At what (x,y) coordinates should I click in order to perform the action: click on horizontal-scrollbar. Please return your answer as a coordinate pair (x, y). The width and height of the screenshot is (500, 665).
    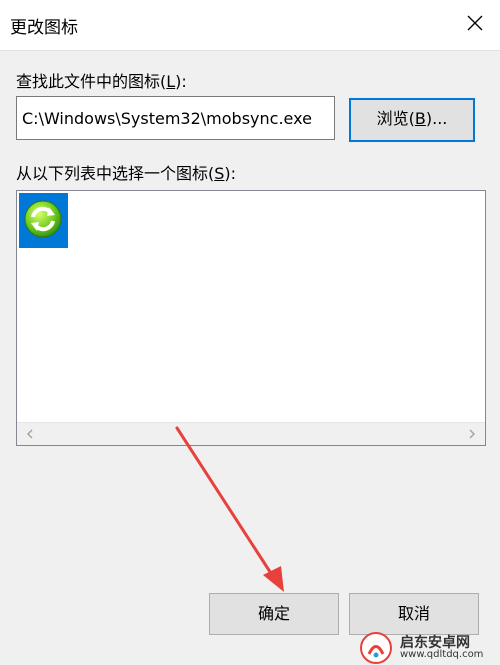
    Looking at the image, I should click on (251, 433).